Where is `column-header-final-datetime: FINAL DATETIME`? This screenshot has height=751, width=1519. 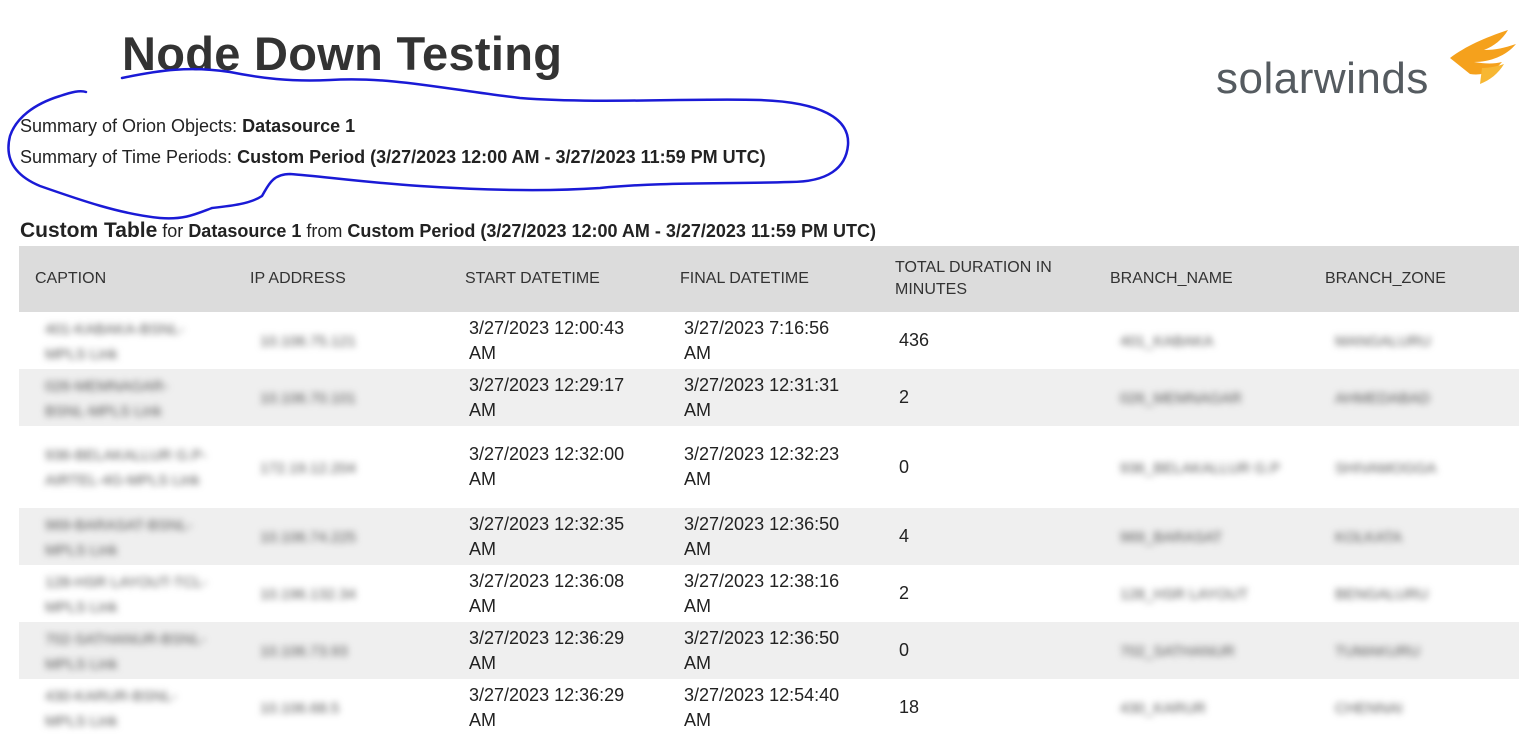
column-header-final-datetime: FINAL DATETIME is located at coordinates (771, 279).